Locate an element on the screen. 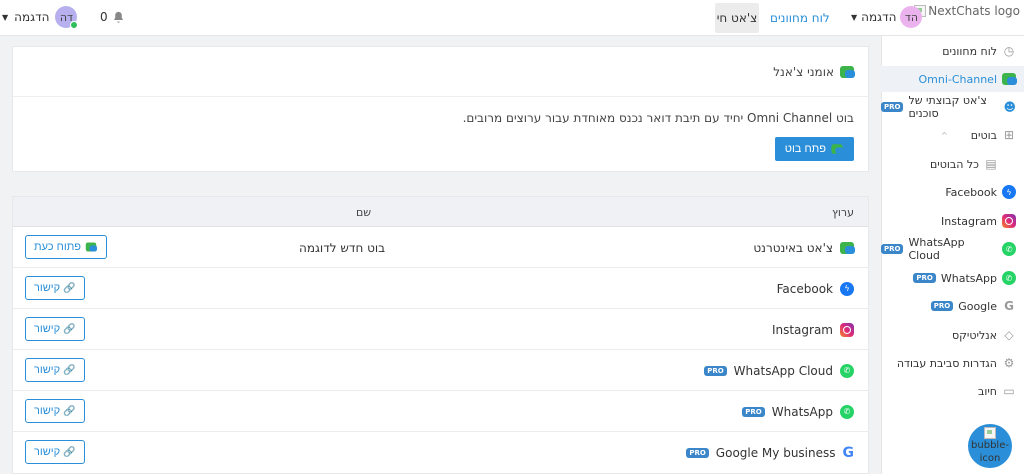 Image resolution: width=1024 pixels, height=474 pixels. sidebar-item-instagram: Instagram is located at coordinates (952, 221).